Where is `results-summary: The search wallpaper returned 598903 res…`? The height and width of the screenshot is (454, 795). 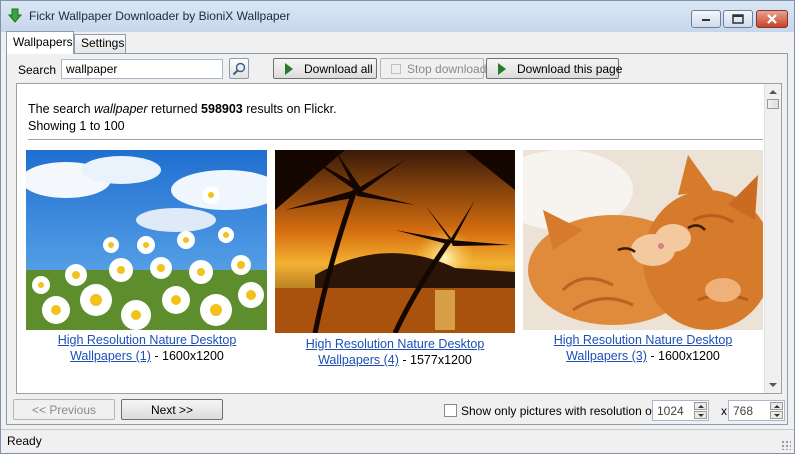 results-summary: The search wallpaper returned 598903 res… is located at coordinates (182, 118).